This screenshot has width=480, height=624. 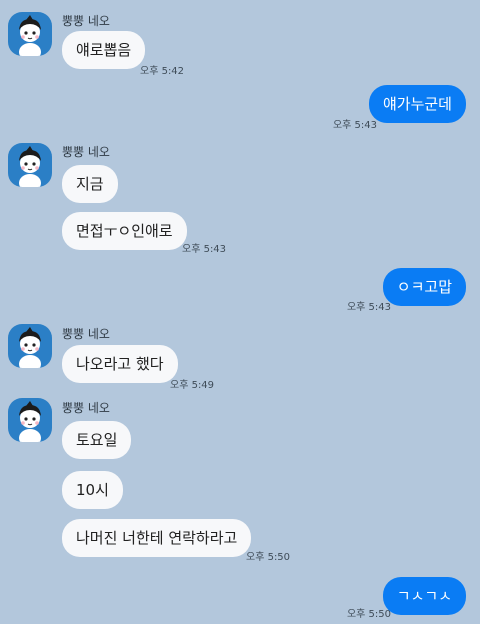 What do you see at coordinates (192, 385) in the screenshot?
I see `message-time: 오후 5:49` at bounding box center [192, 385].